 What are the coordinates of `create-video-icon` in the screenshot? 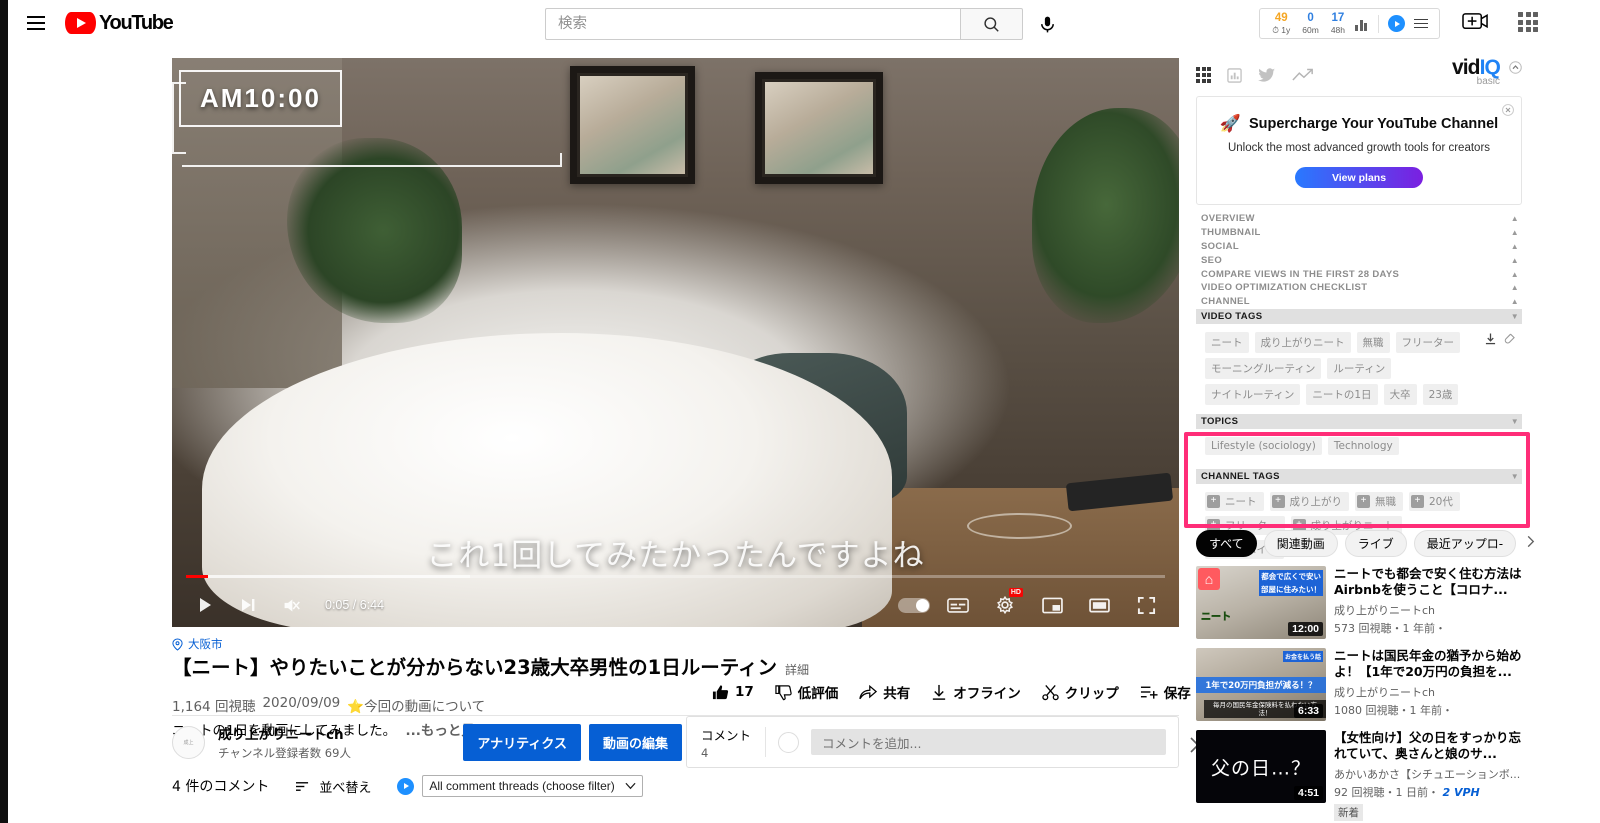 It's located at (1476, 23).